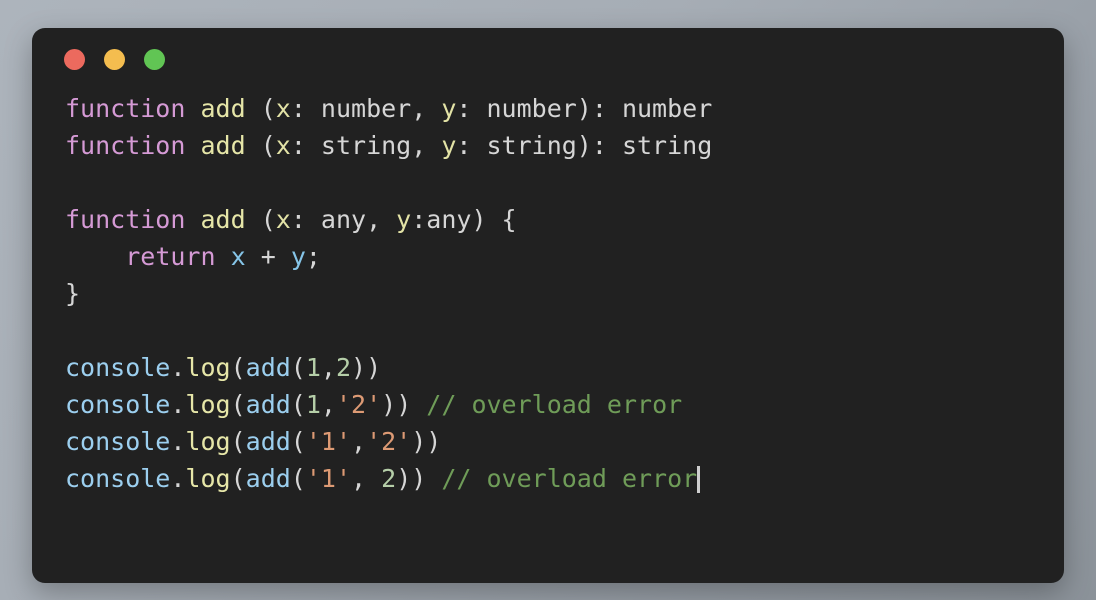  Describe the element at coordinates (564, 367) in the screenshot. I see `code-line: console.log(add(1,2))` at that location.